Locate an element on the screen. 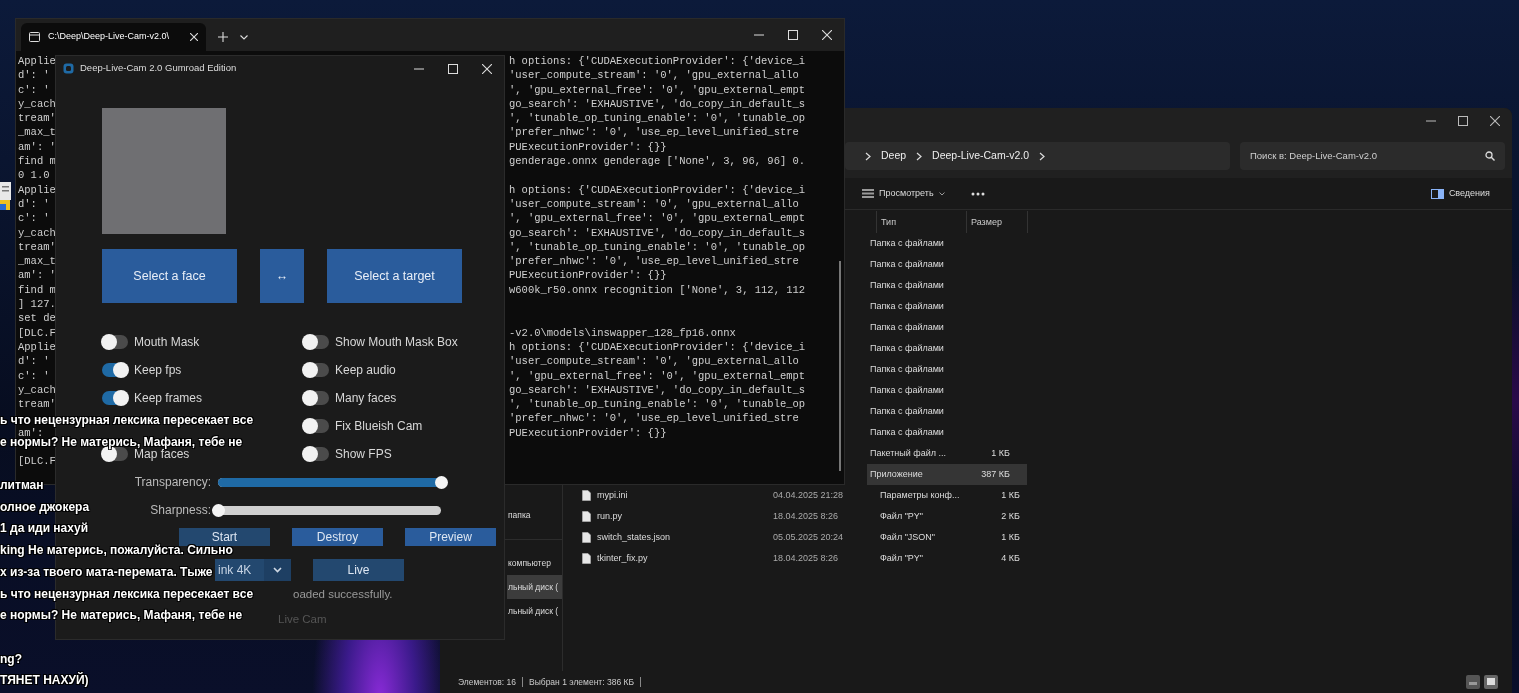 Image resolution: width=1519 pixels, height=693 pixels. file-date: 18.04.2025 8:26 is located at coordinates (806, 557).